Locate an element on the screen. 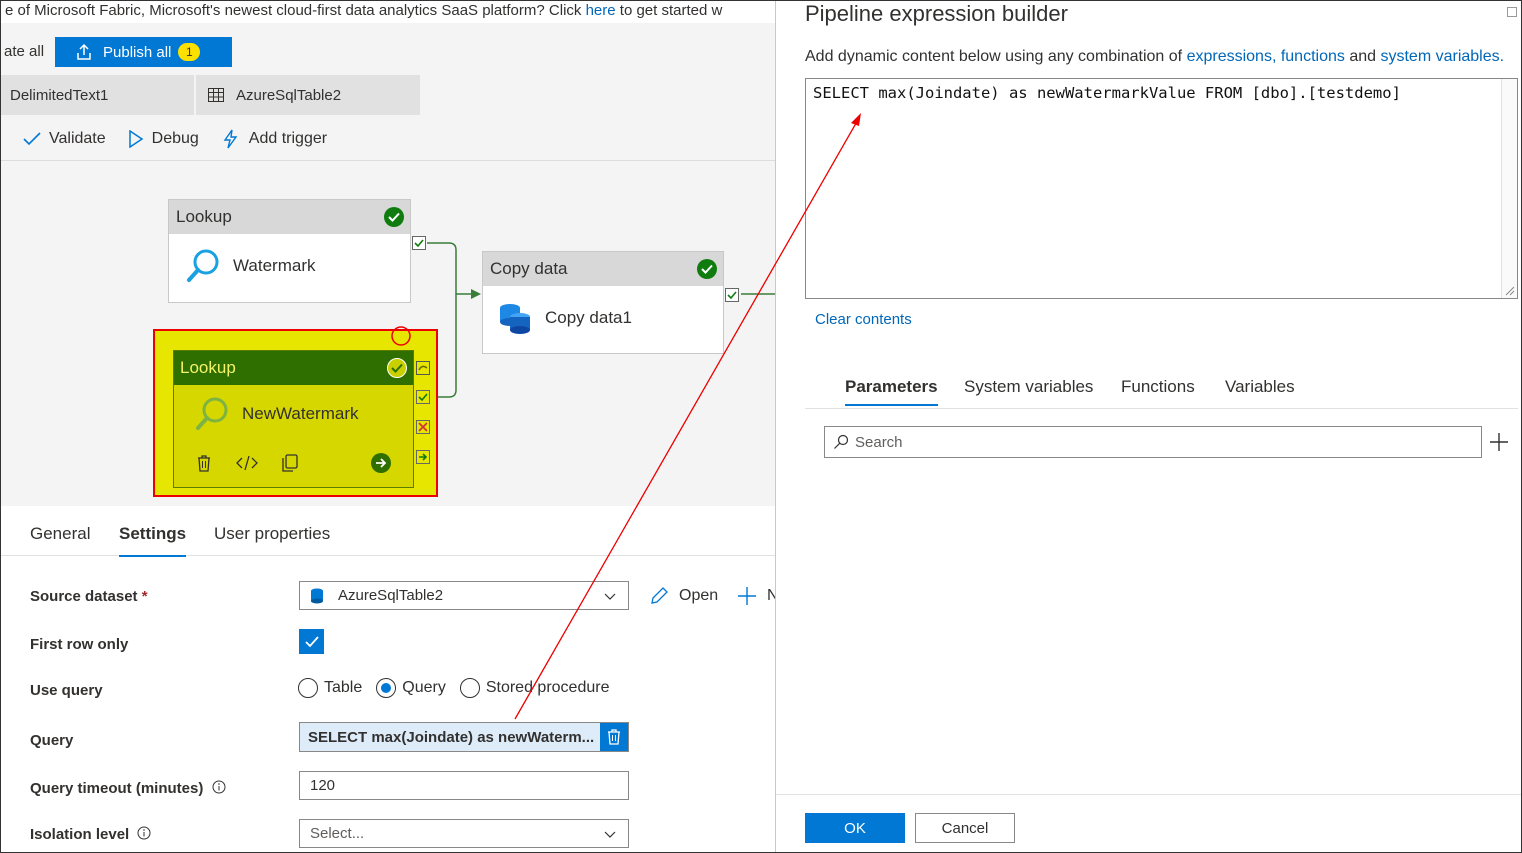 This screenshot has height=853, width=1522. sql-dataset-icon is located at coordinates (317, 595).